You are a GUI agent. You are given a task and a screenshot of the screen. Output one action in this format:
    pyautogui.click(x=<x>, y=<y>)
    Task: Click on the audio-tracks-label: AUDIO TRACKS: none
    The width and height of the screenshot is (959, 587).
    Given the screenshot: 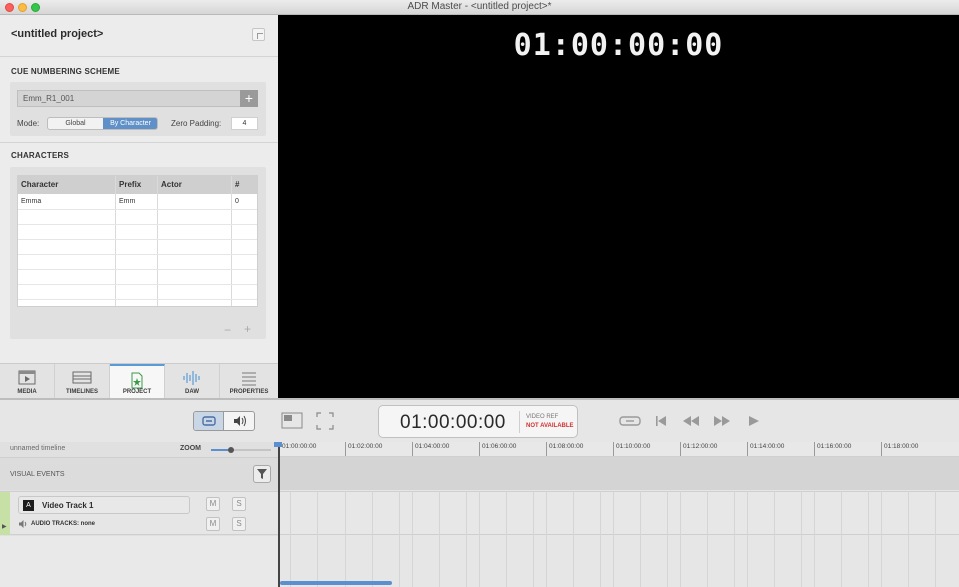 What is the action you would take?
    pyautogui.click(x=63, y=524)
    